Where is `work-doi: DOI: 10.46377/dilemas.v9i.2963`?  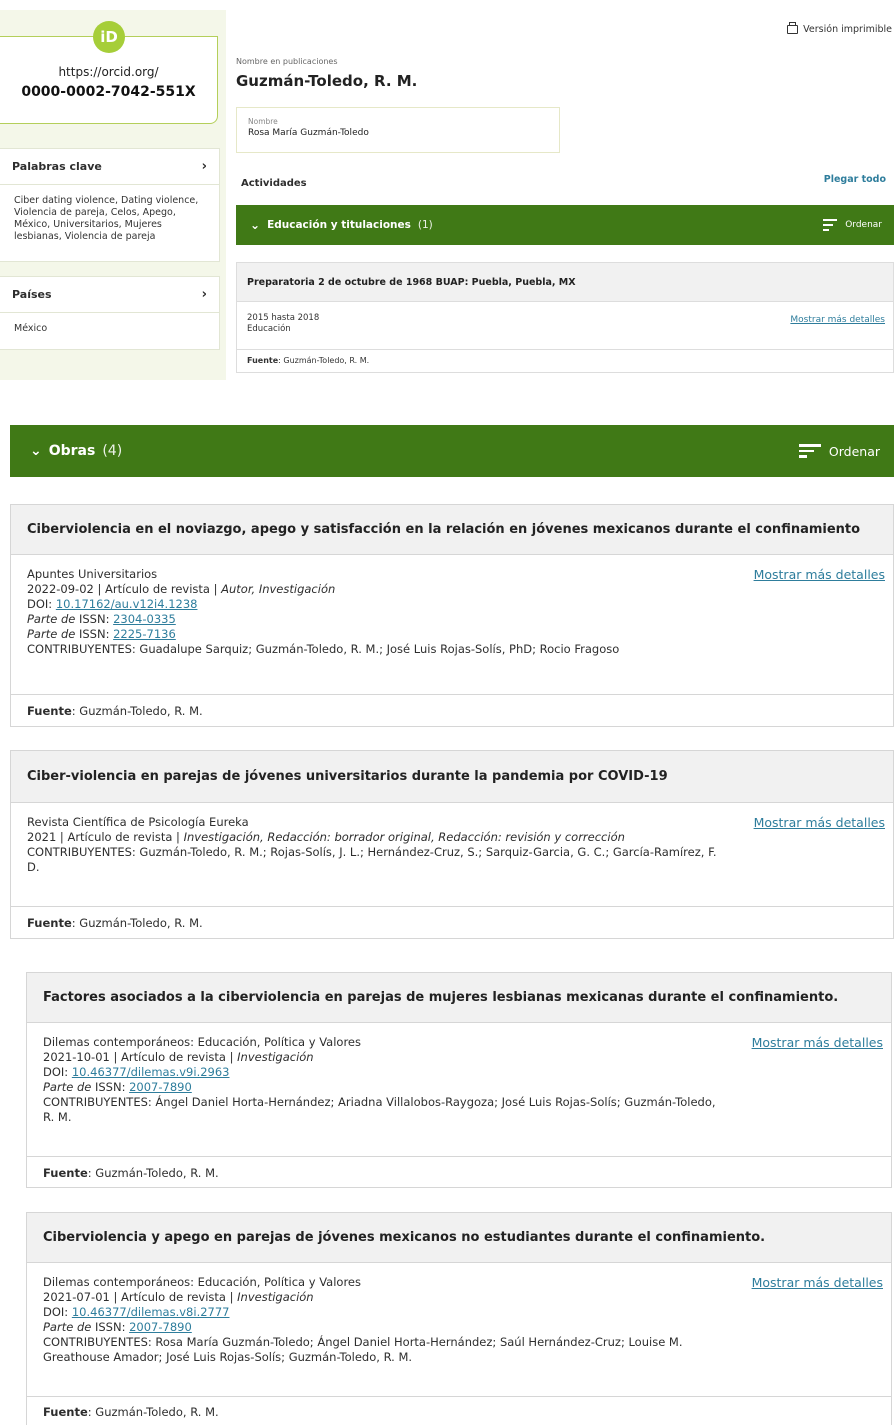
work-doi: DOI: 10.46377/dilemas.v9i.2963 is located at coordinates (136, 1072).